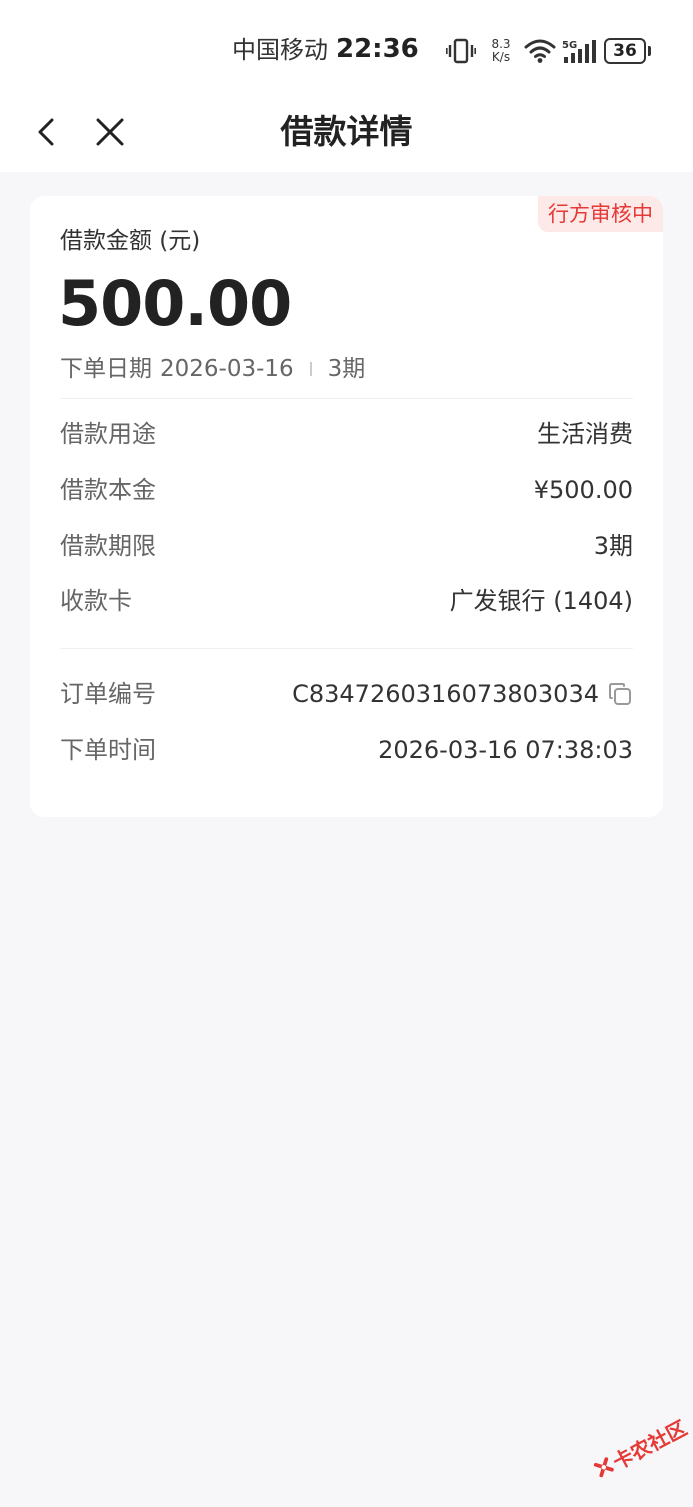  Describe the element at coordinates (108, 546) in the screenshot. I see `detail-label: 借款期限` at that location.